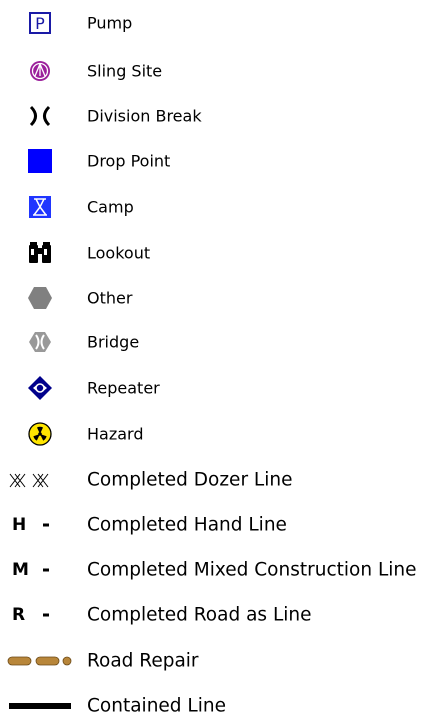  Describe the element at coordinates (212, 342) in the screenshot. I see `legend-row-bridge: Bridge` at that location.